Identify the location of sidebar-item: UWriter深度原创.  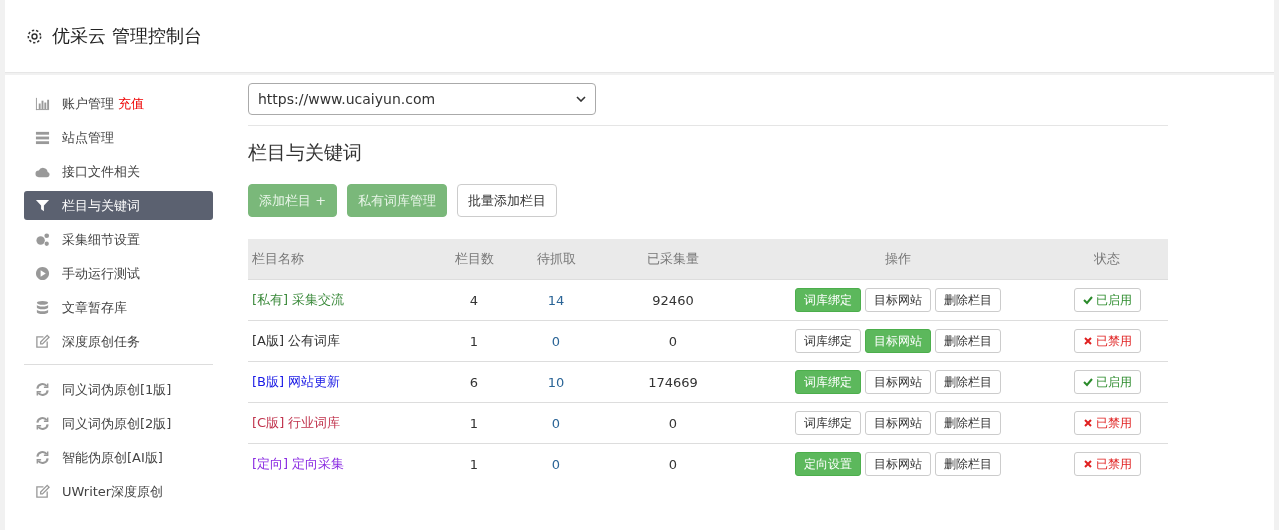
(118, 491).